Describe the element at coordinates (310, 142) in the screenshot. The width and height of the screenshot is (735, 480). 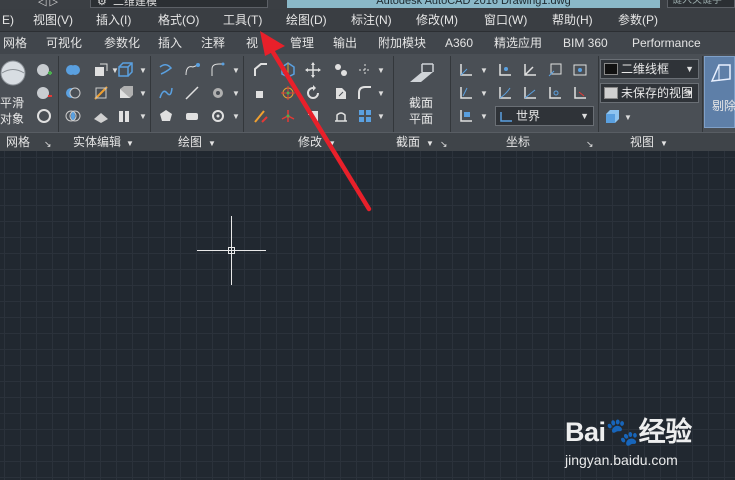
I see `panel-modify-label: 修改` at that location.